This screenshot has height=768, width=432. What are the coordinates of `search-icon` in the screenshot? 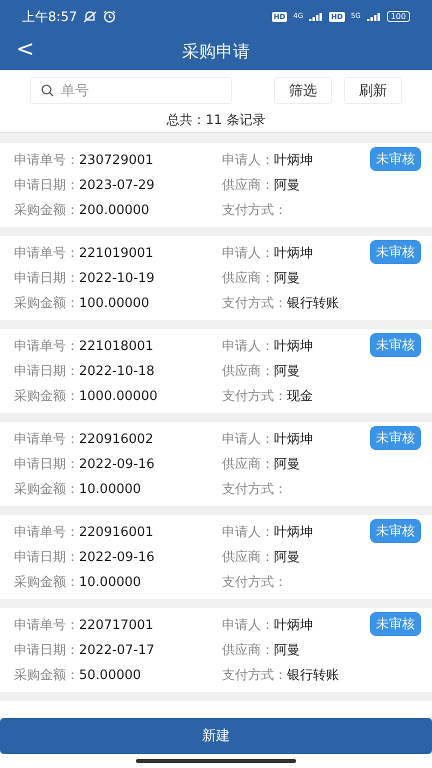 It's located at (47, 90).